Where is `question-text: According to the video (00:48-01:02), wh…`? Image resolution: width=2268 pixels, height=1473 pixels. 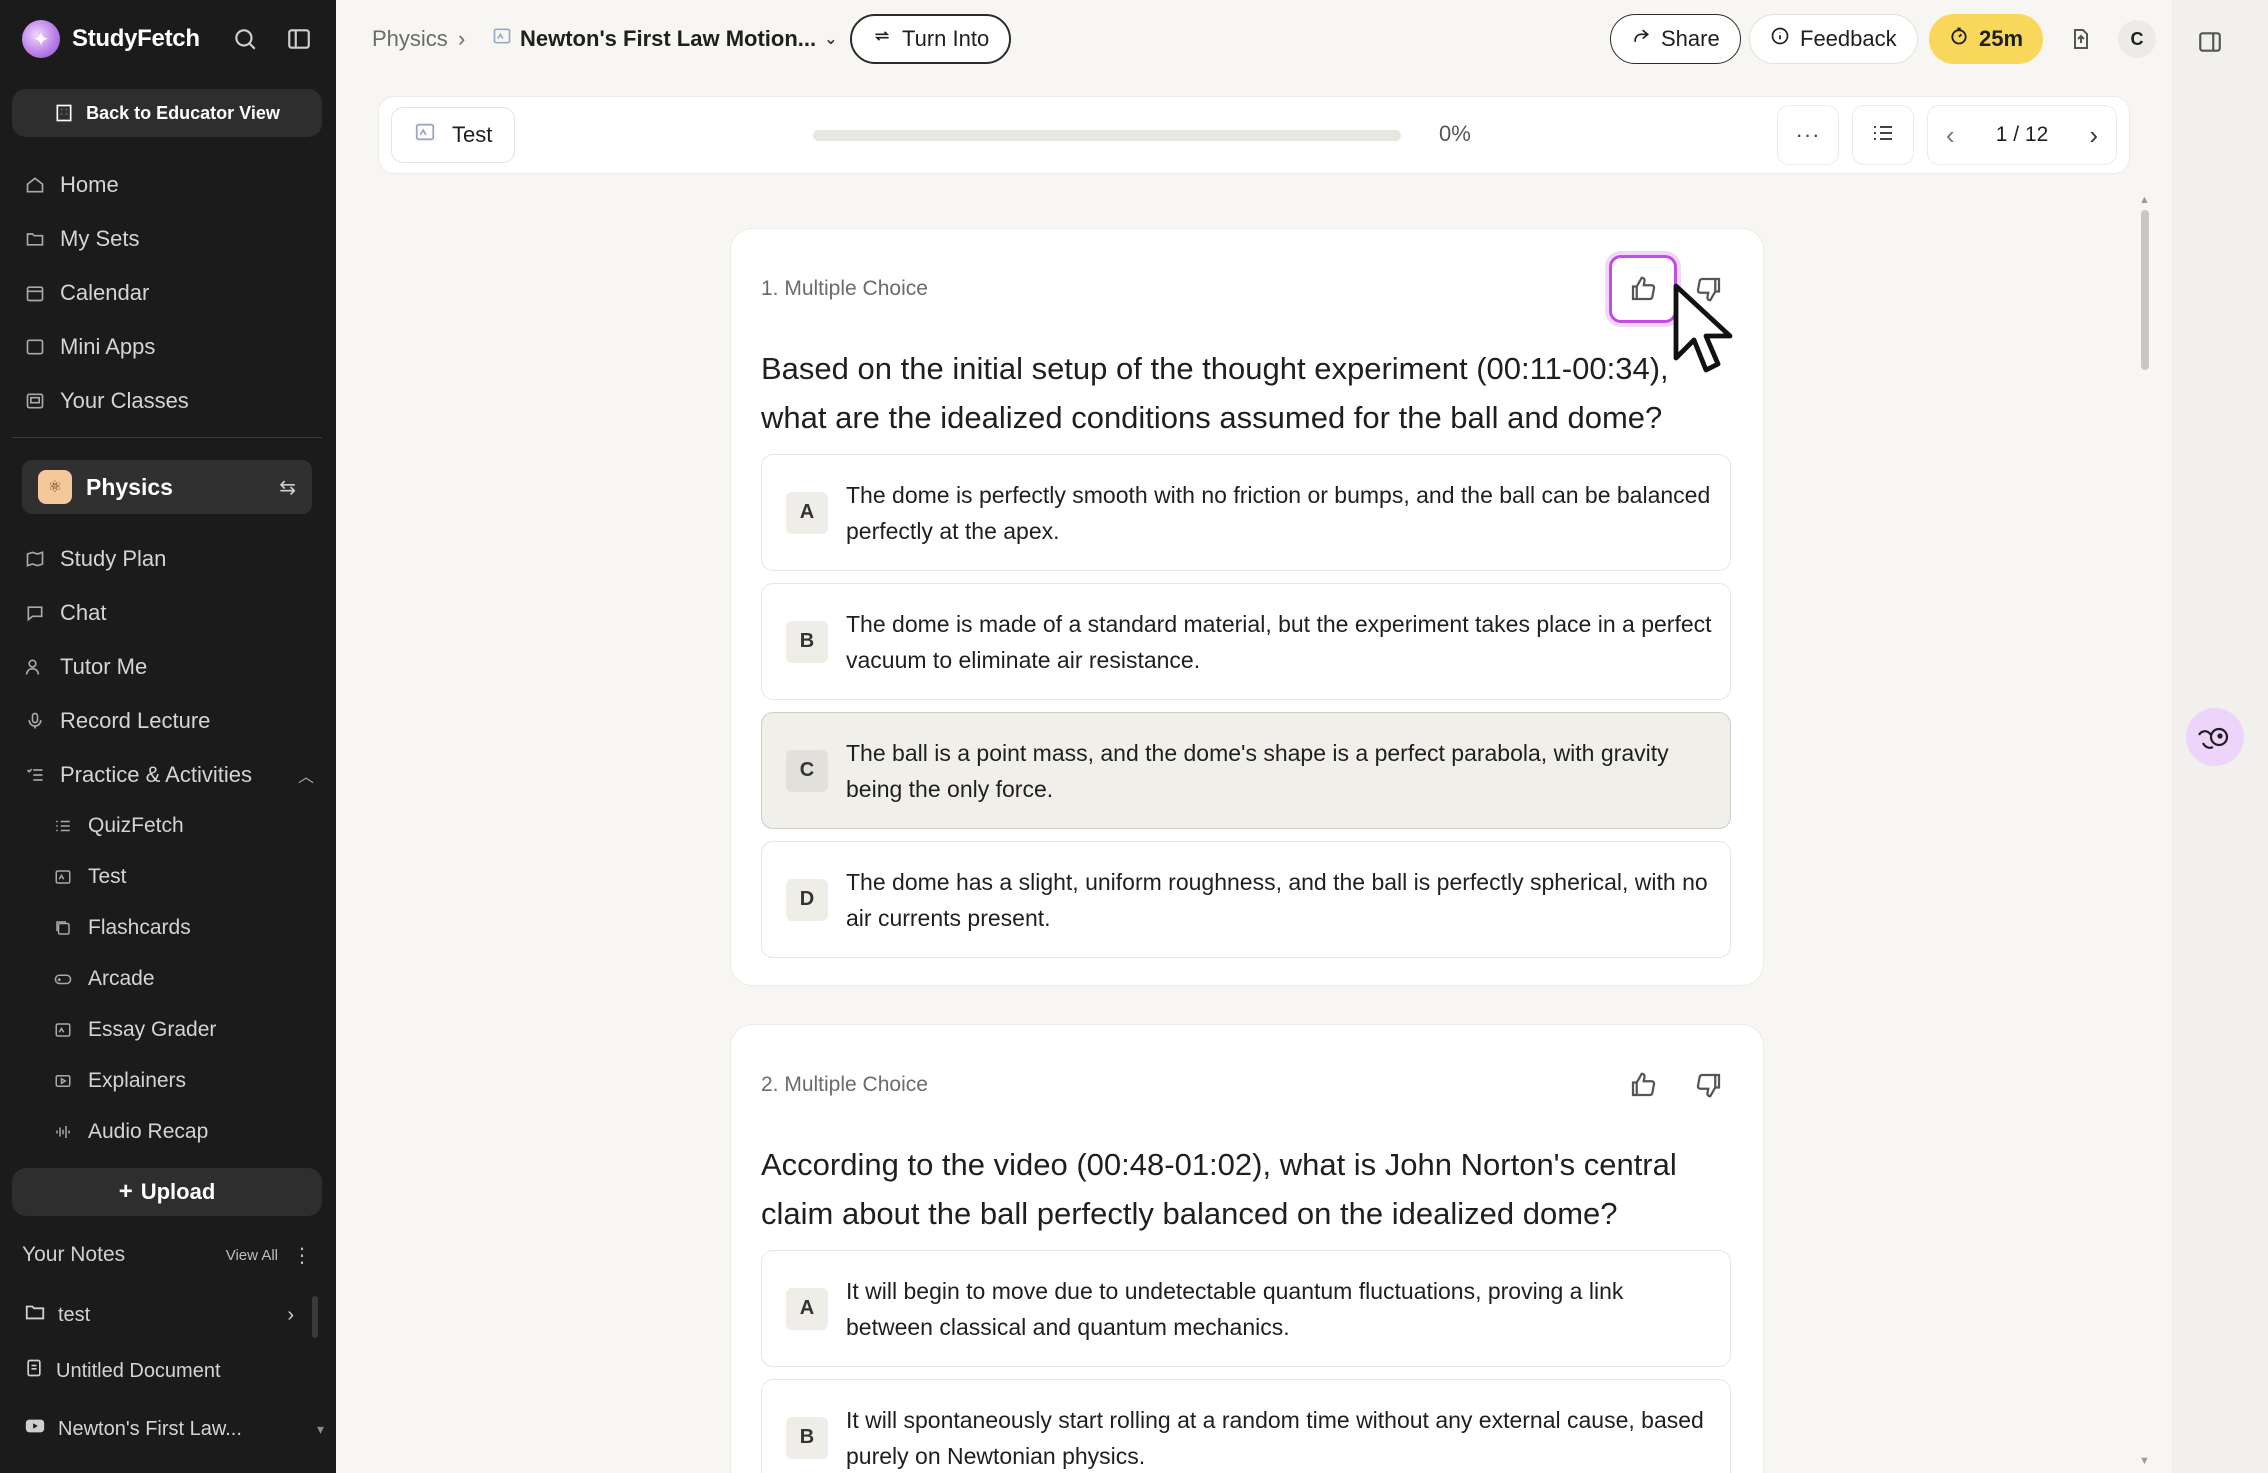 question-text: According to the video (00:48-01:02), wh… is located at coordinates (1219, 1189).